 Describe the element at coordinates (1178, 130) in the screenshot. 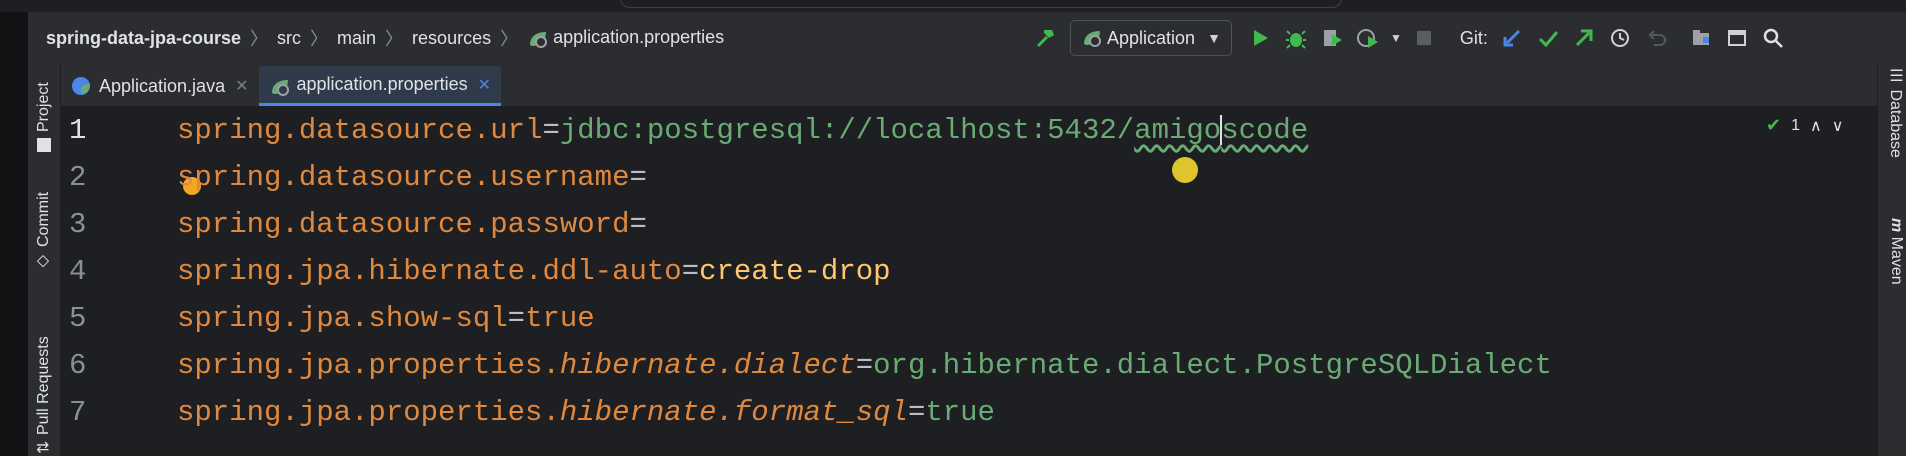

I see `value-before-caret: amigo` at that location.